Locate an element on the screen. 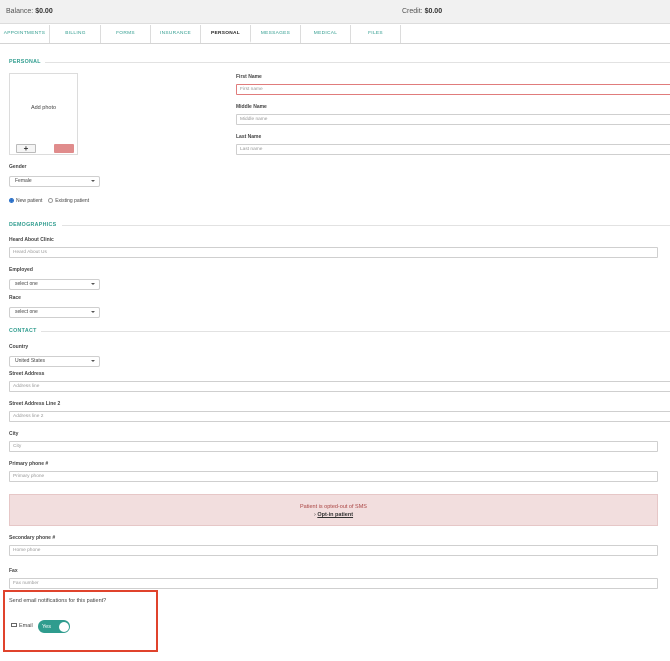 The width and height of the screenshot is (670, 661). credit-label: Credit: is located at coordinates (412, 11).